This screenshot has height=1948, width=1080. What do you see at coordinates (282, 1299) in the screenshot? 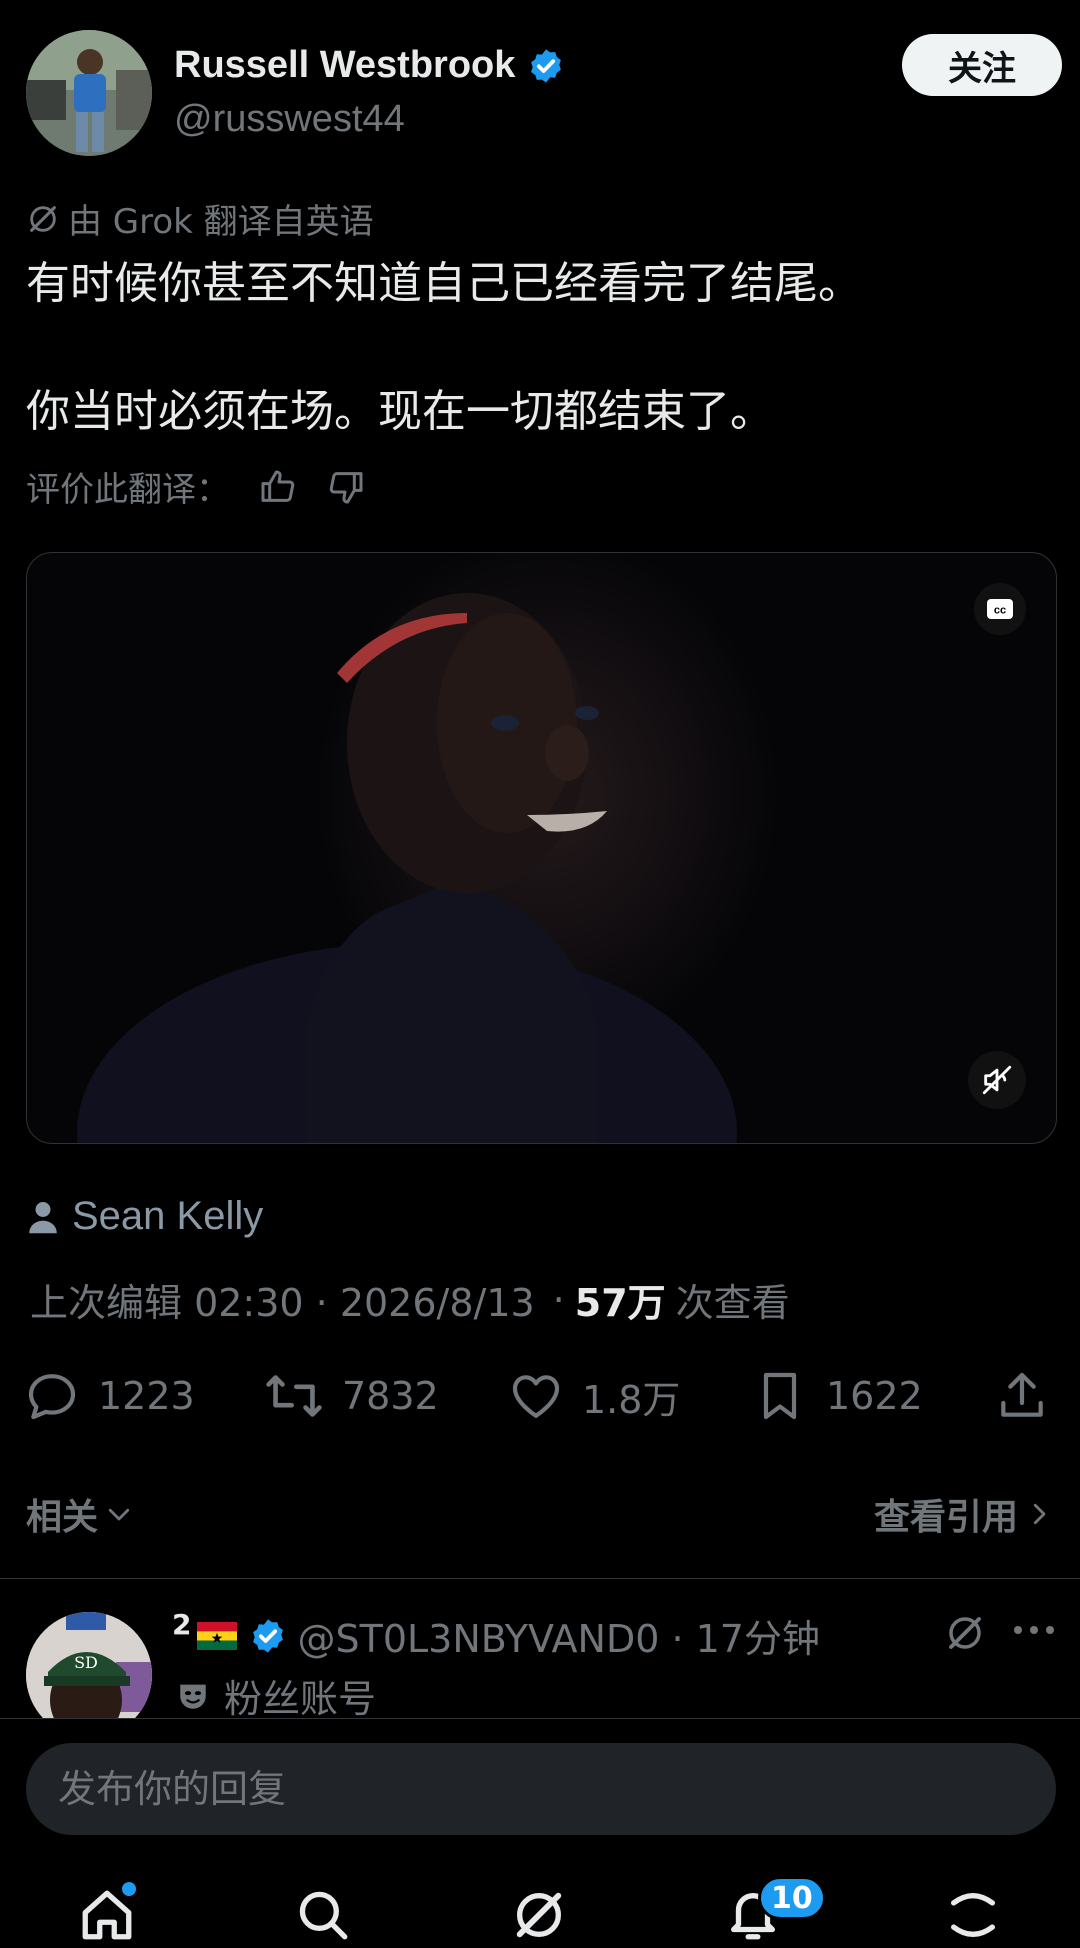
I see `edited-timestamp: 上次编辑 02:30 · 2026/8/13` at bounding box center [282, 1299].